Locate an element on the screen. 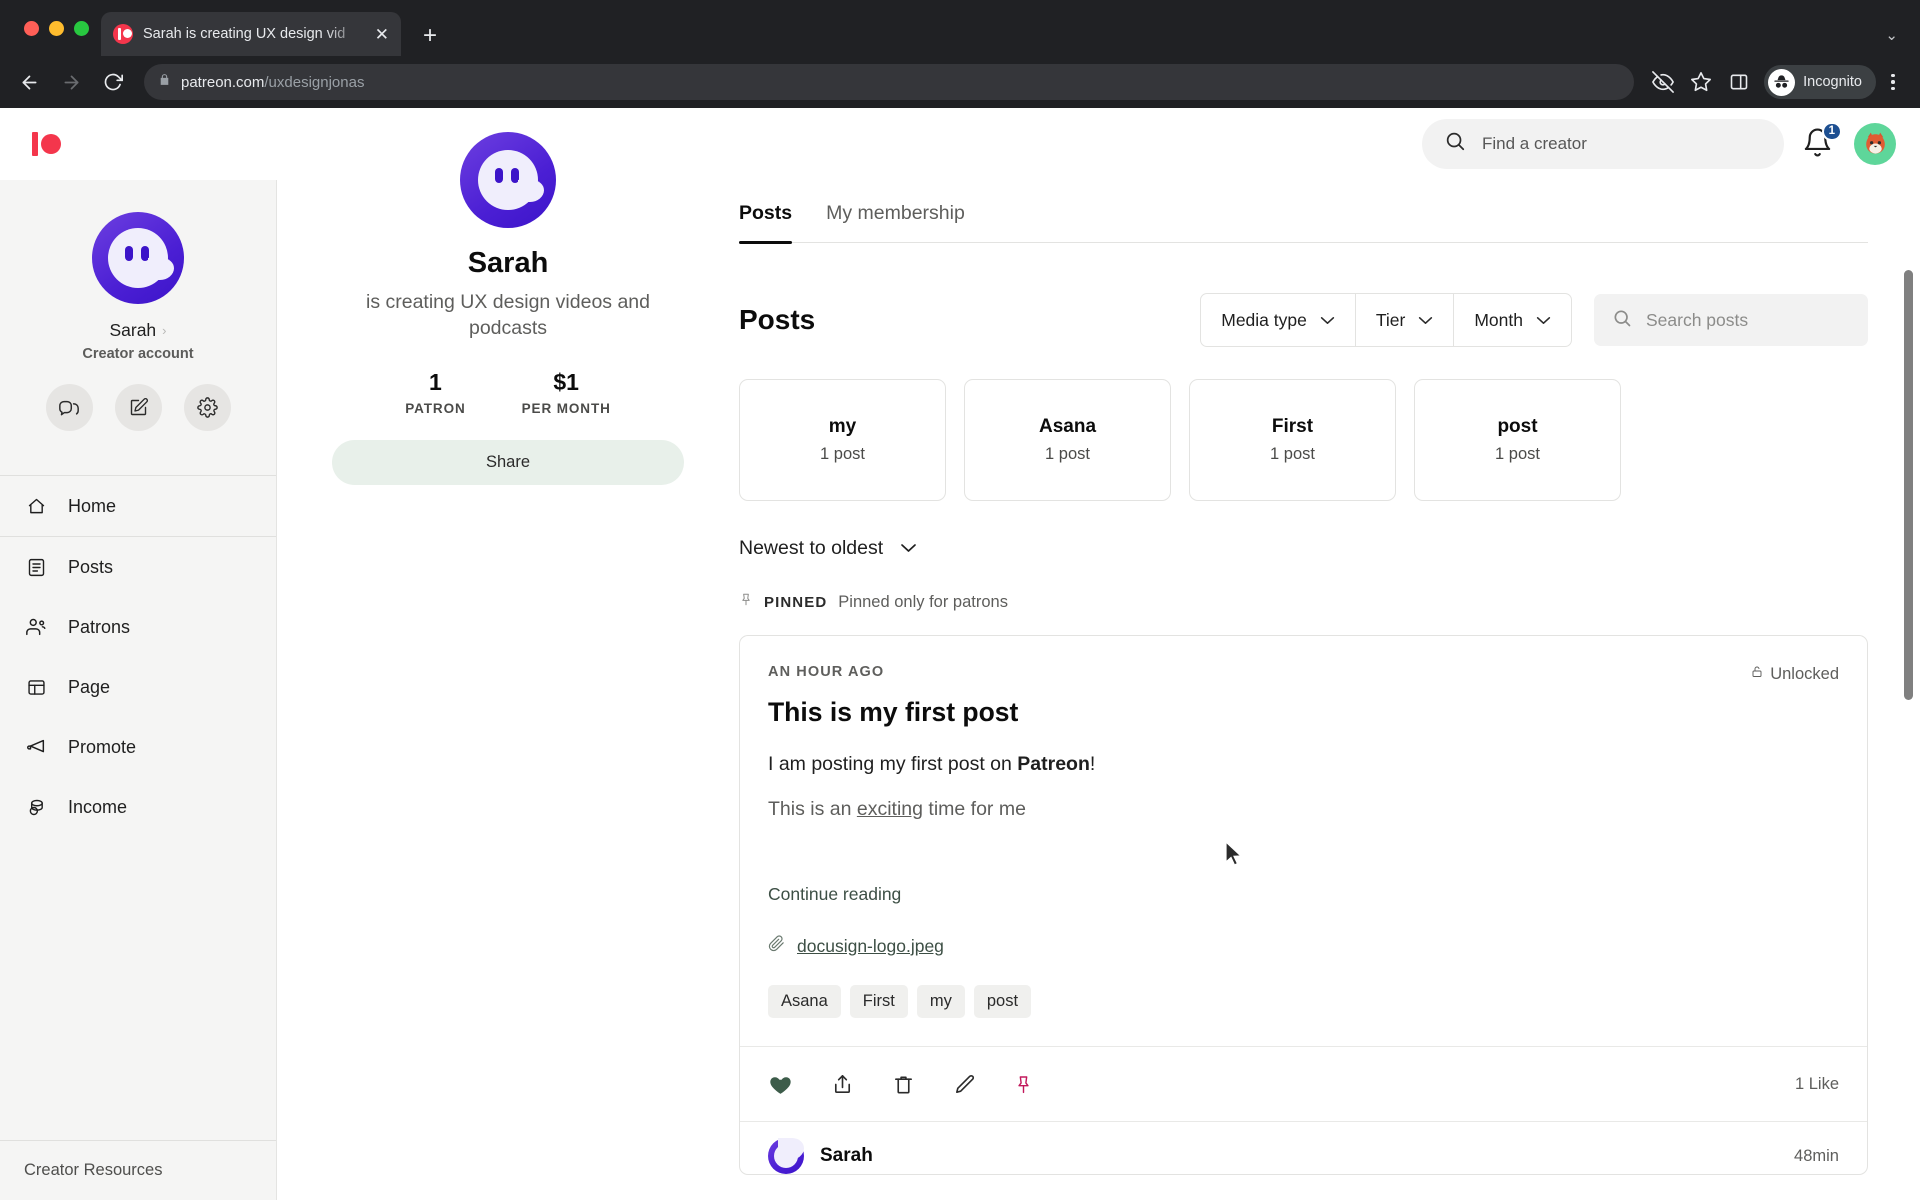 This screenshot has width=1920, height=1200. sidebar-item-posts: Posts is located at coordinates (138, 567).